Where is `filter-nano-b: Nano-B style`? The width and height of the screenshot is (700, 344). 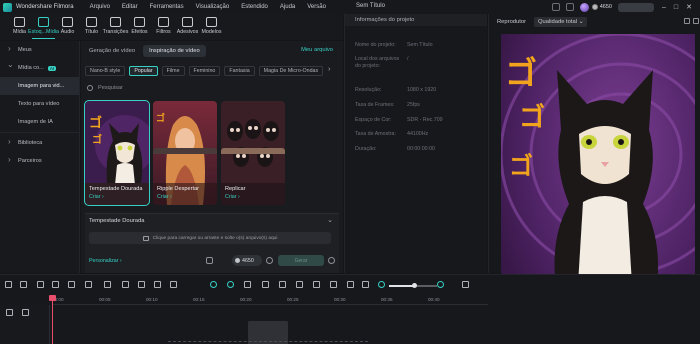 filter-nano-b: Nano-B style is located at coordinates (105, 71).